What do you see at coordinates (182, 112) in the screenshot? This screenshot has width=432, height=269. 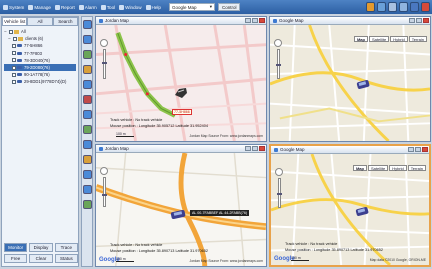 I see `vehicle-label: 77-5H866` at bounding box center [182, 112].